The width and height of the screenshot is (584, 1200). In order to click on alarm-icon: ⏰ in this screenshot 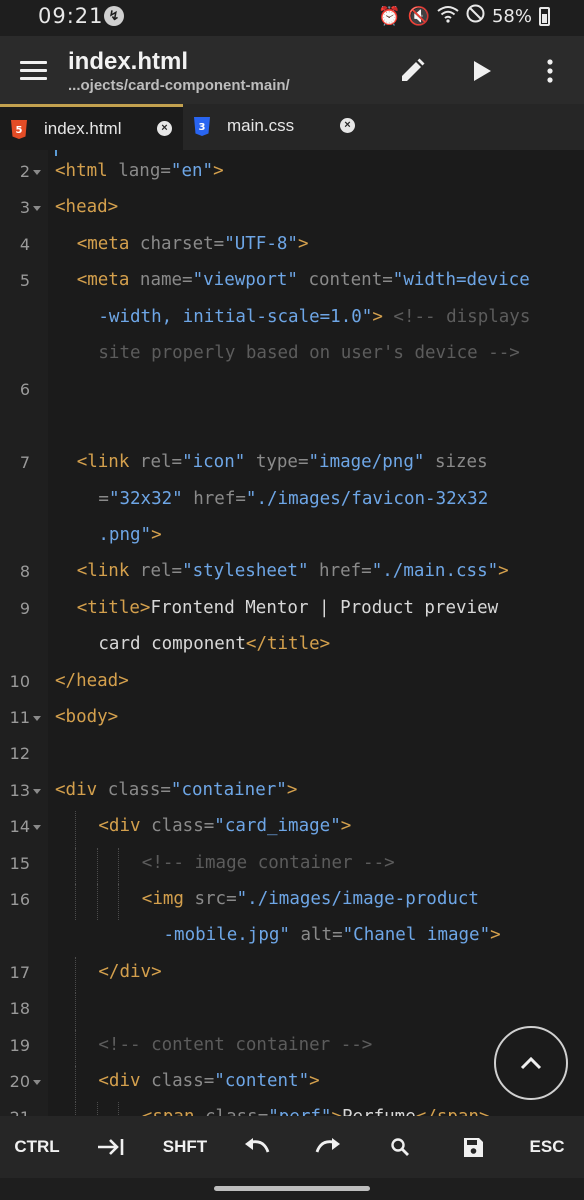, I will do `click(389, 16)`.